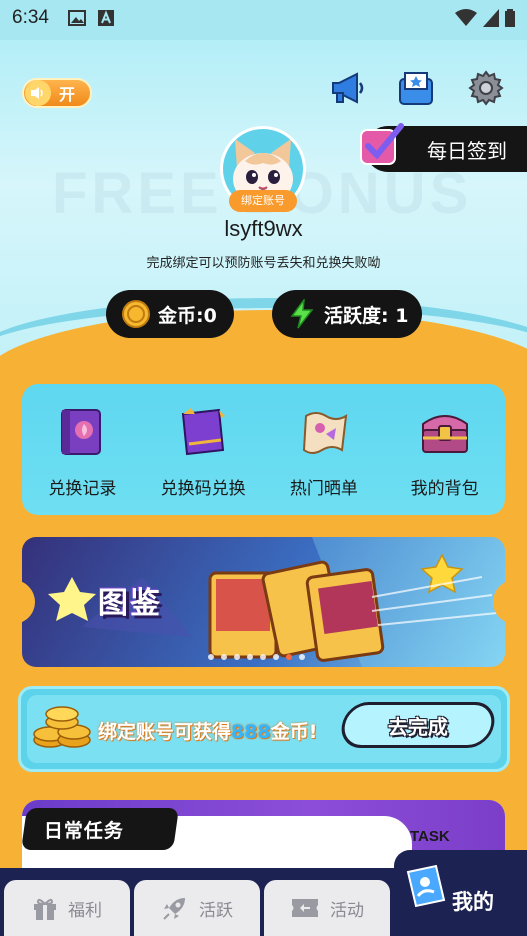 The width and height of the screenshot is (527, 936). I want to click on my-backpack-button: 我的背包, so click(445, 451).